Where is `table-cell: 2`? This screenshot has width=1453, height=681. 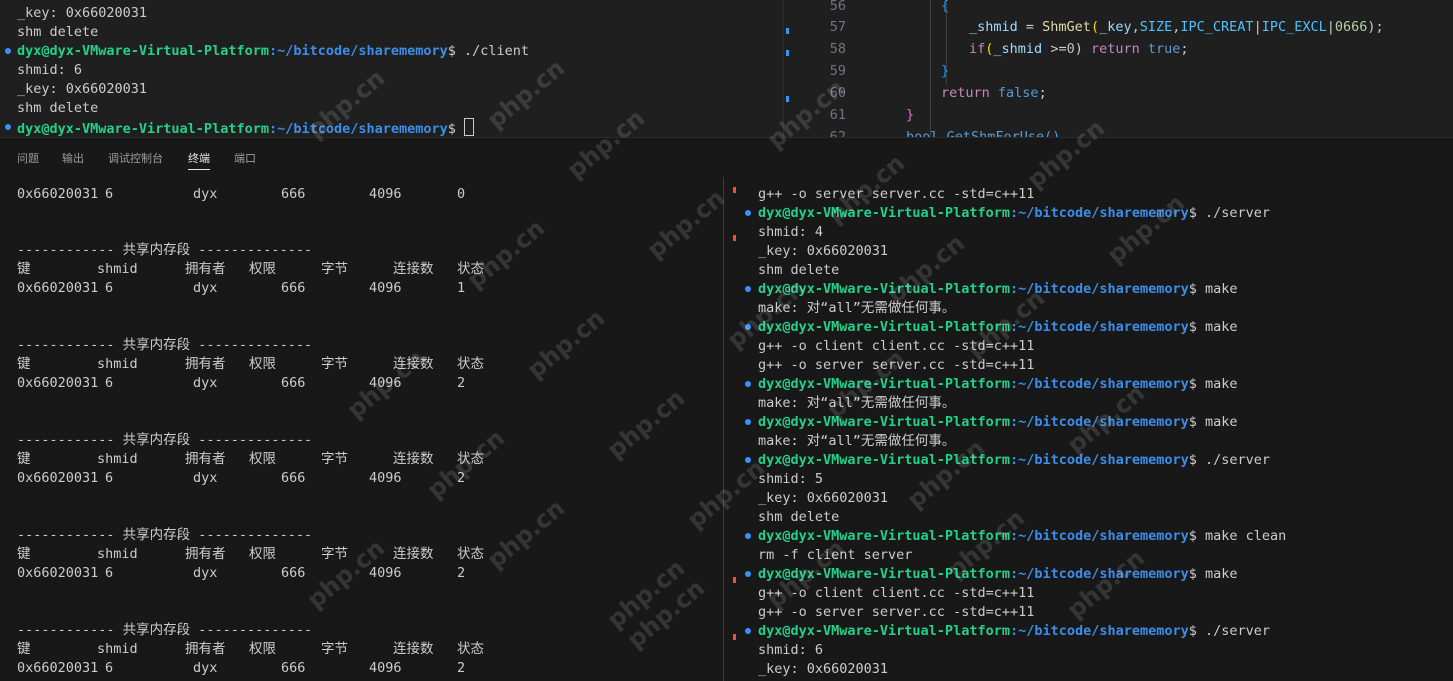 table-cell: 2 is located at coordinates (461, 573).